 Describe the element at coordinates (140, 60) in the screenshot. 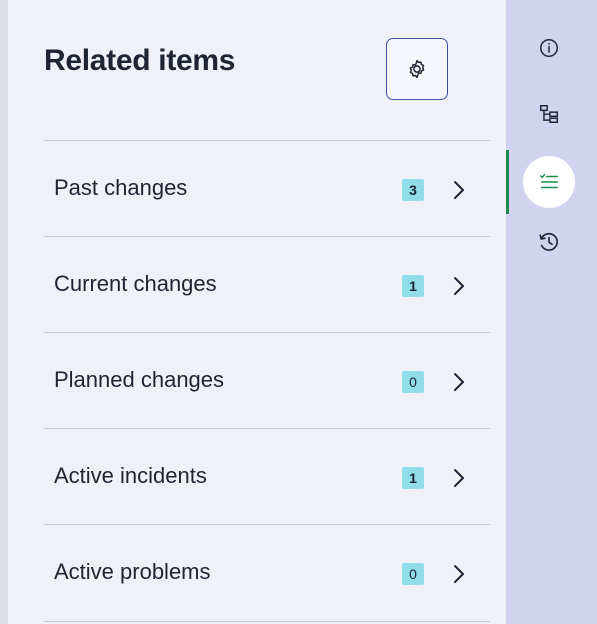

I see `panel-title: Related items` at that location.